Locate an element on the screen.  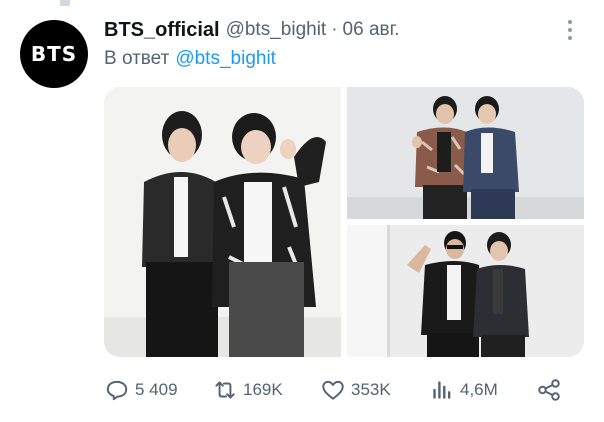
reply-button: 5 409 is located at coordinates (141, 390).